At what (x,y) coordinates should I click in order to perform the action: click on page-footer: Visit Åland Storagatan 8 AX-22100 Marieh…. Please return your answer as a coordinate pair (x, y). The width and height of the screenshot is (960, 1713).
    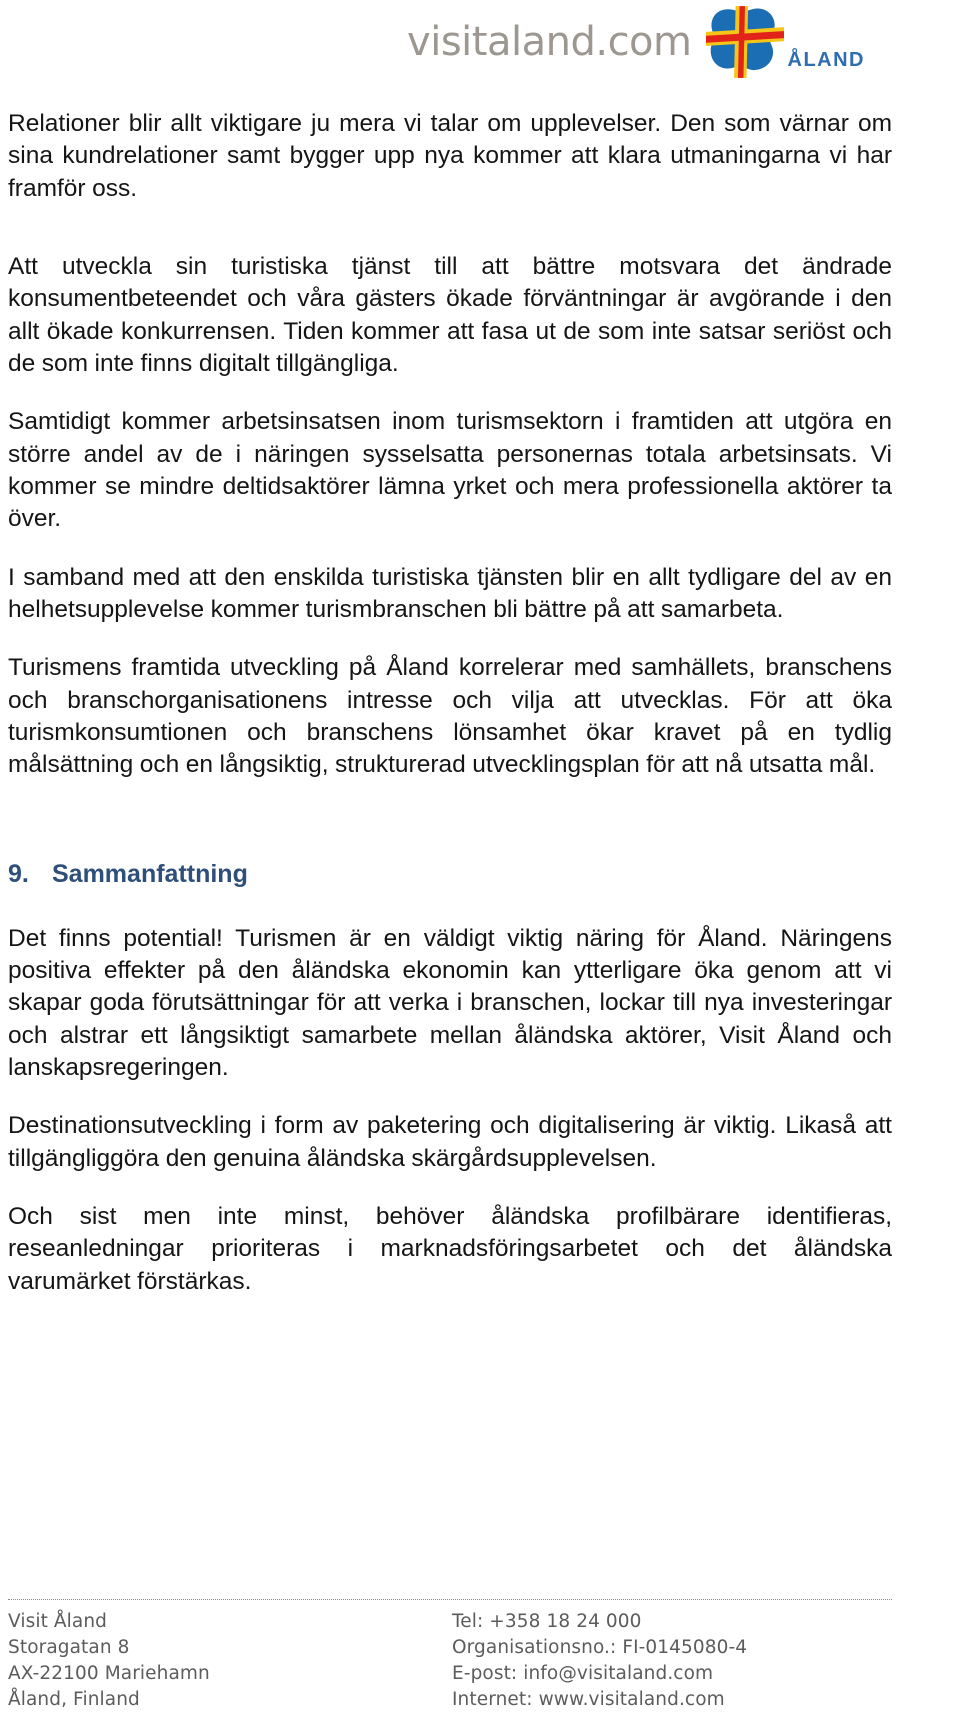
    Looking at the image, I should click on (450, 1656).